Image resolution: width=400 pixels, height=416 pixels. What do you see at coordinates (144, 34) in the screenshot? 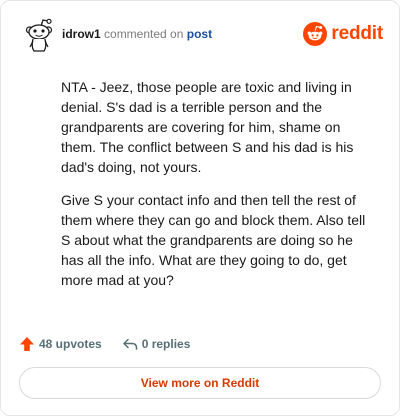
I see `action-text: commented on` at bounding box center [144, 34].